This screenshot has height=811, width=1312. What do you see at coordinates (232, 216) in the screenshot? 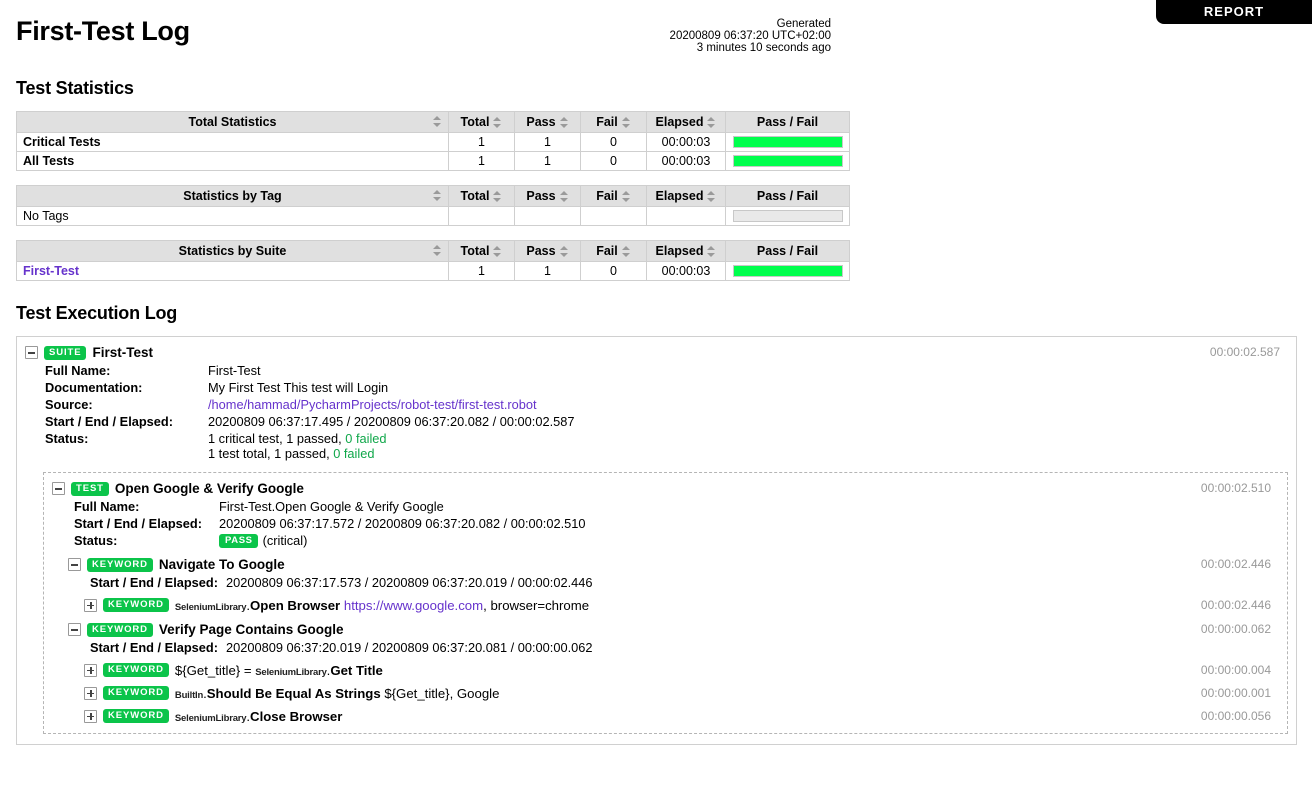
I see `stats-row-name: No Tags` at bounding box center [232, 216].